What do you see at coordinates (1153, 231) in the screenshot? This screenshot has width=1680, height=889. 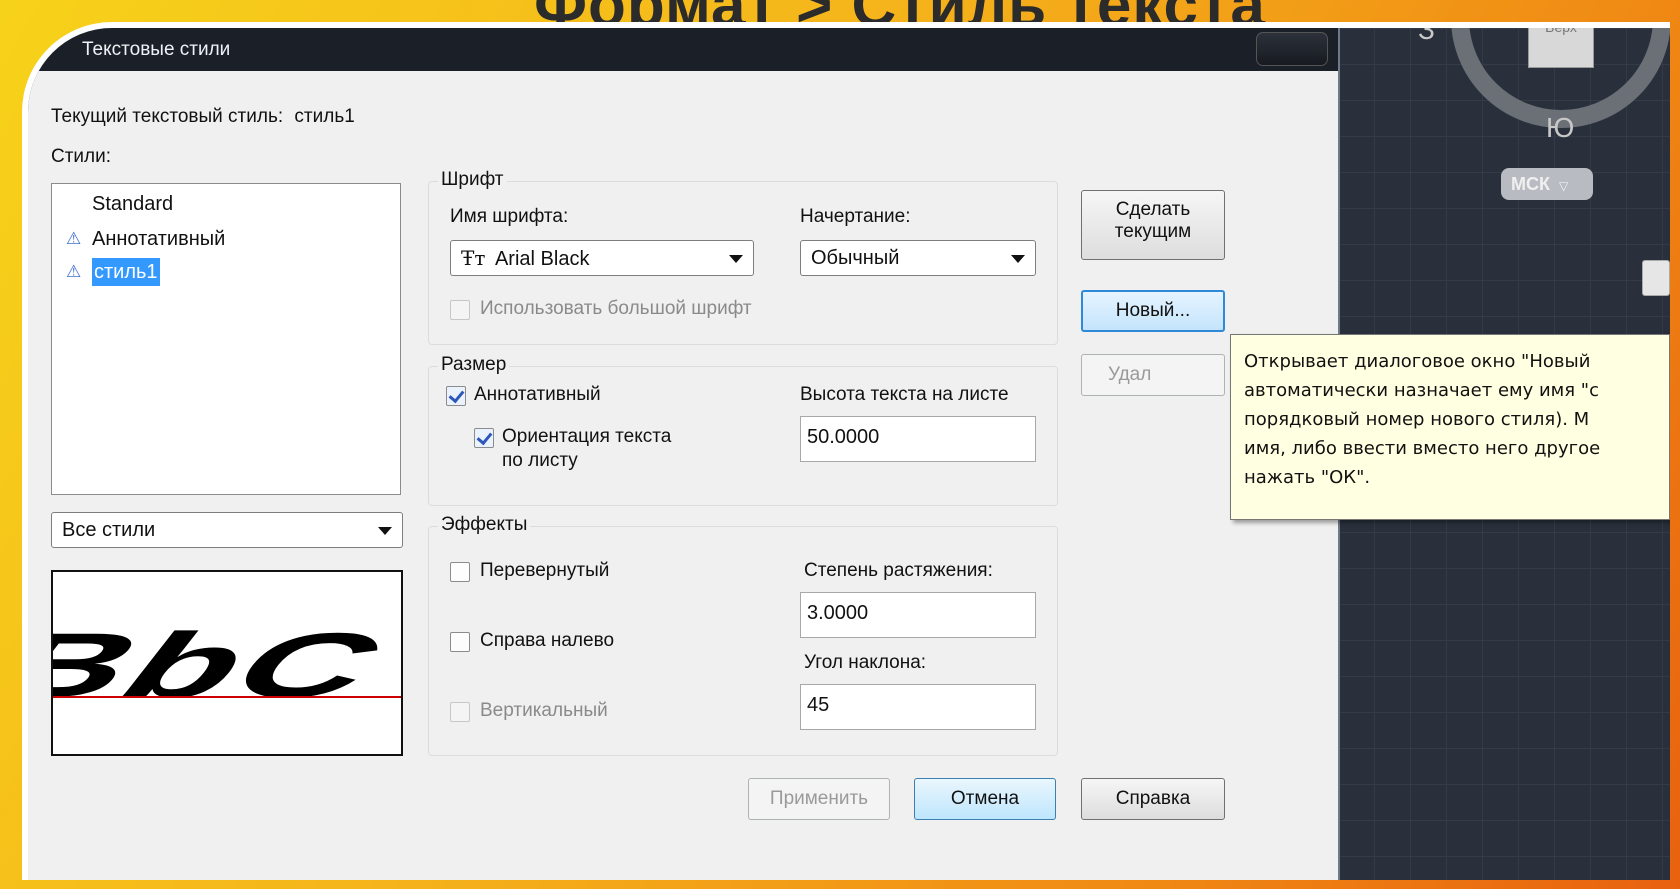 I see `set-current-label-line2: текущим` at bounding box center [1153, 231].